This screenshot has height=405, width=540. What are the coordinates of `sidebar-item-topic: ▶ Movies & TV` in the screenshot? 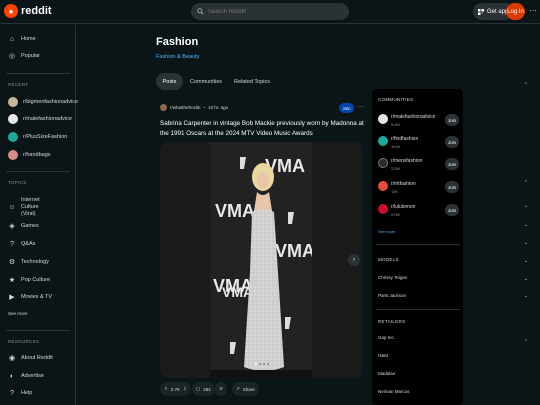 It's located at (30, 297).